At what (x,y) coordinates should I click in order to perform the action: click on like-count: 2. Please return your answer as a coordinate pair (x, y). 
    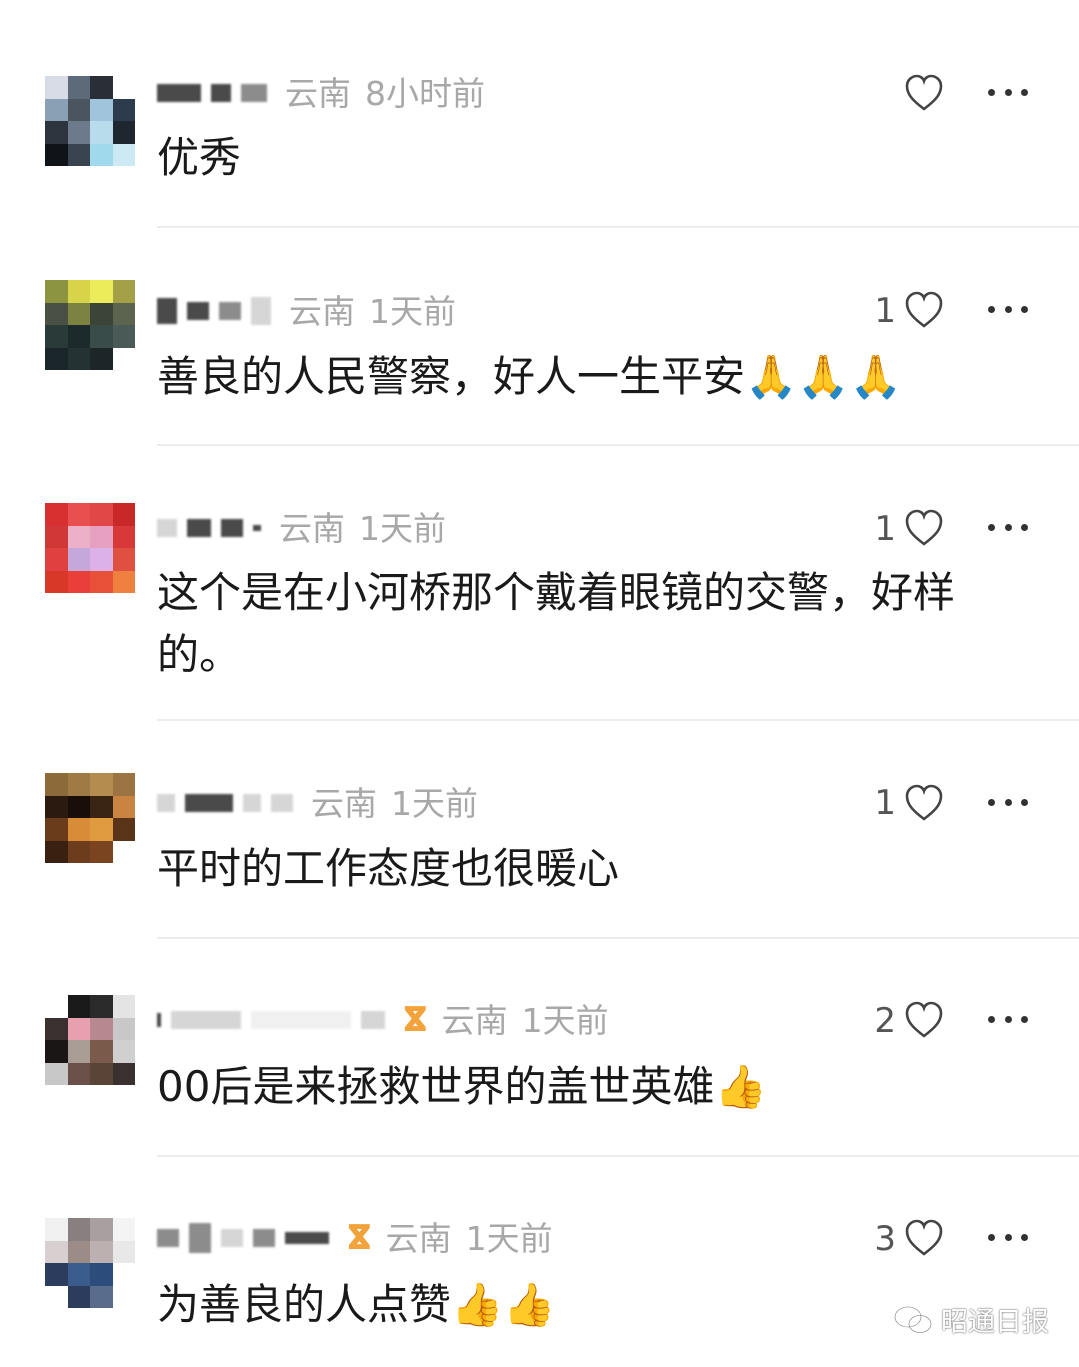
    Looking at the image, I should click on (885, 1021).